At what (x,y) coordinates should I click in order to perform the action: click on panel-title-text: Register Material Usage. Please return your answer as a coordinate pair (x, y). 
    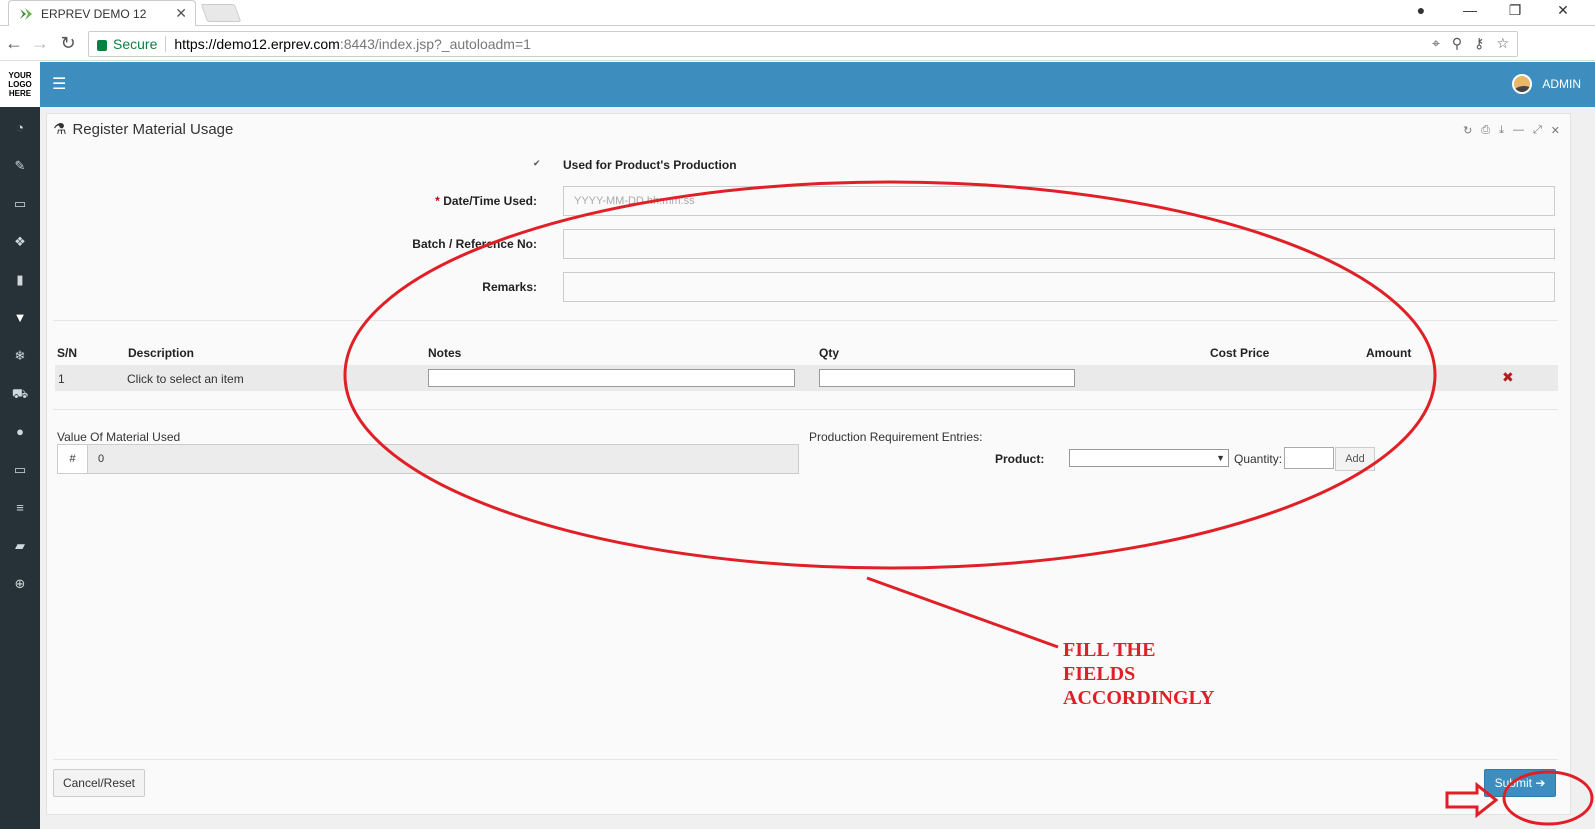
    Looking at the image, I should click on (153, 129).